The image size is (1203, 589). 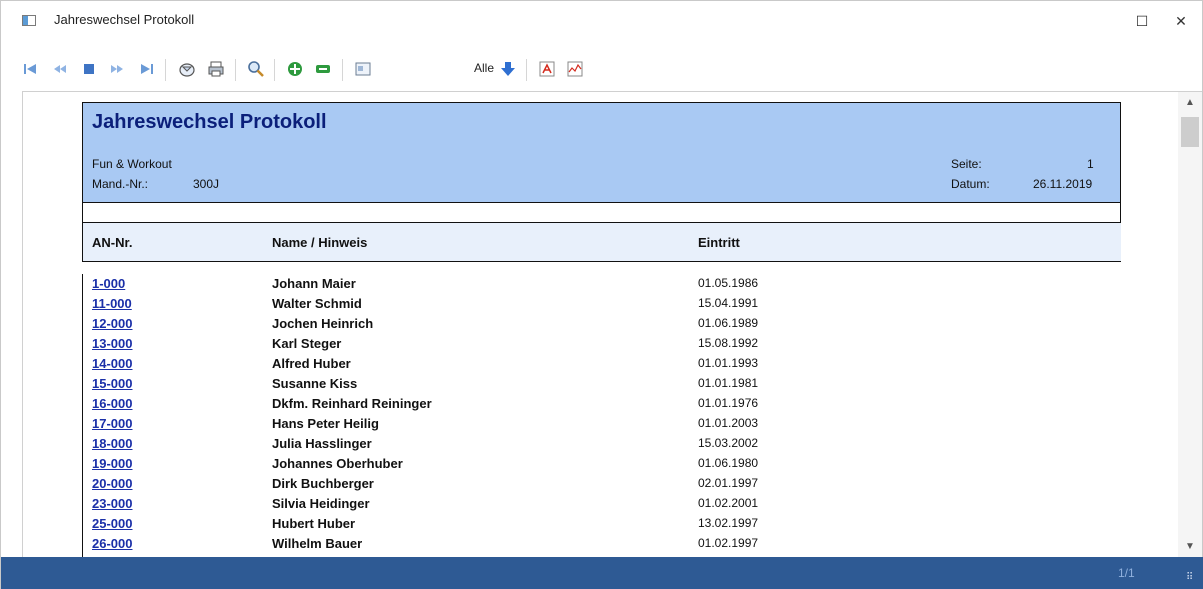 What do you see at coordinates (30, 69) in the screenshot?
I see `first-page-icon` at bounding box center [30, 69].